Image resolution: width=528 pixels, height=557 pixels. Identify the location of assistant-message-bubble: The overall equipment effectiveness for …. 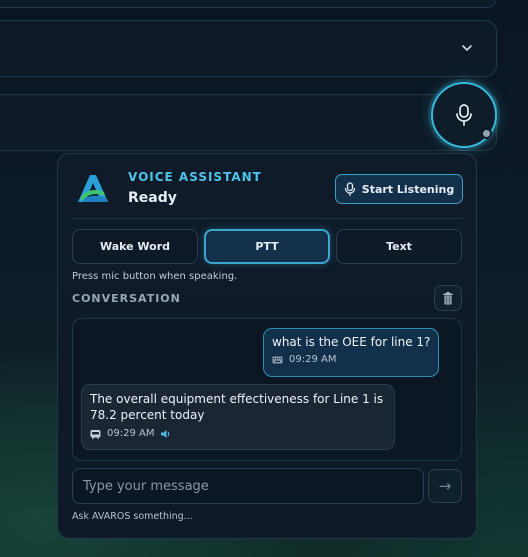
(238, 417).